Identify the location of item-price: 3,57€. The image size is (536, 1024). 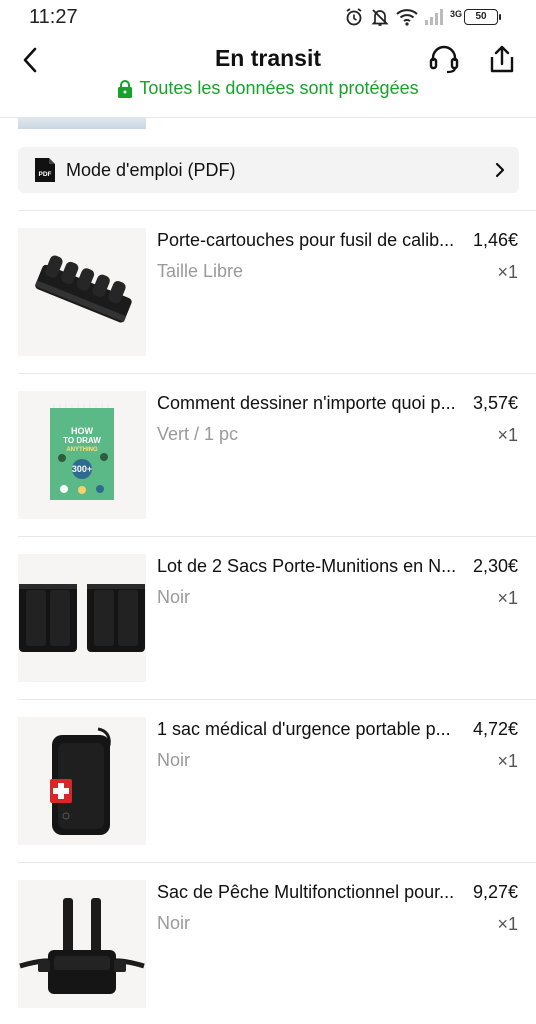
(495, 403).